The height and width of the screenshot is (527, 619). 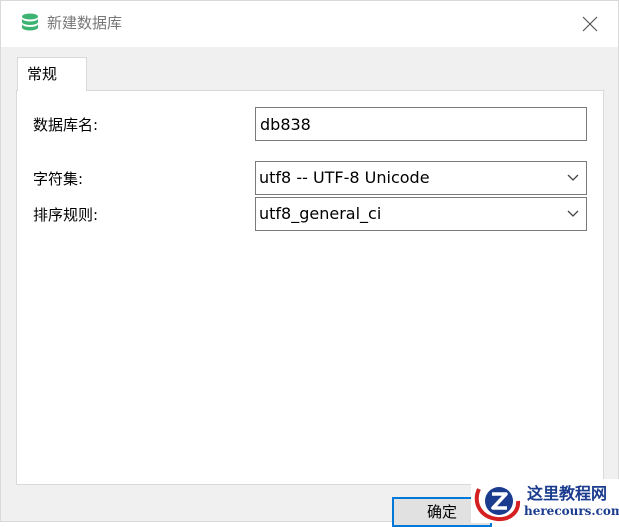 What do you see at coordinates (66, 215) in the screenshot?
I see `collation-label: 排序规则:` at bounding box center [66, 215].